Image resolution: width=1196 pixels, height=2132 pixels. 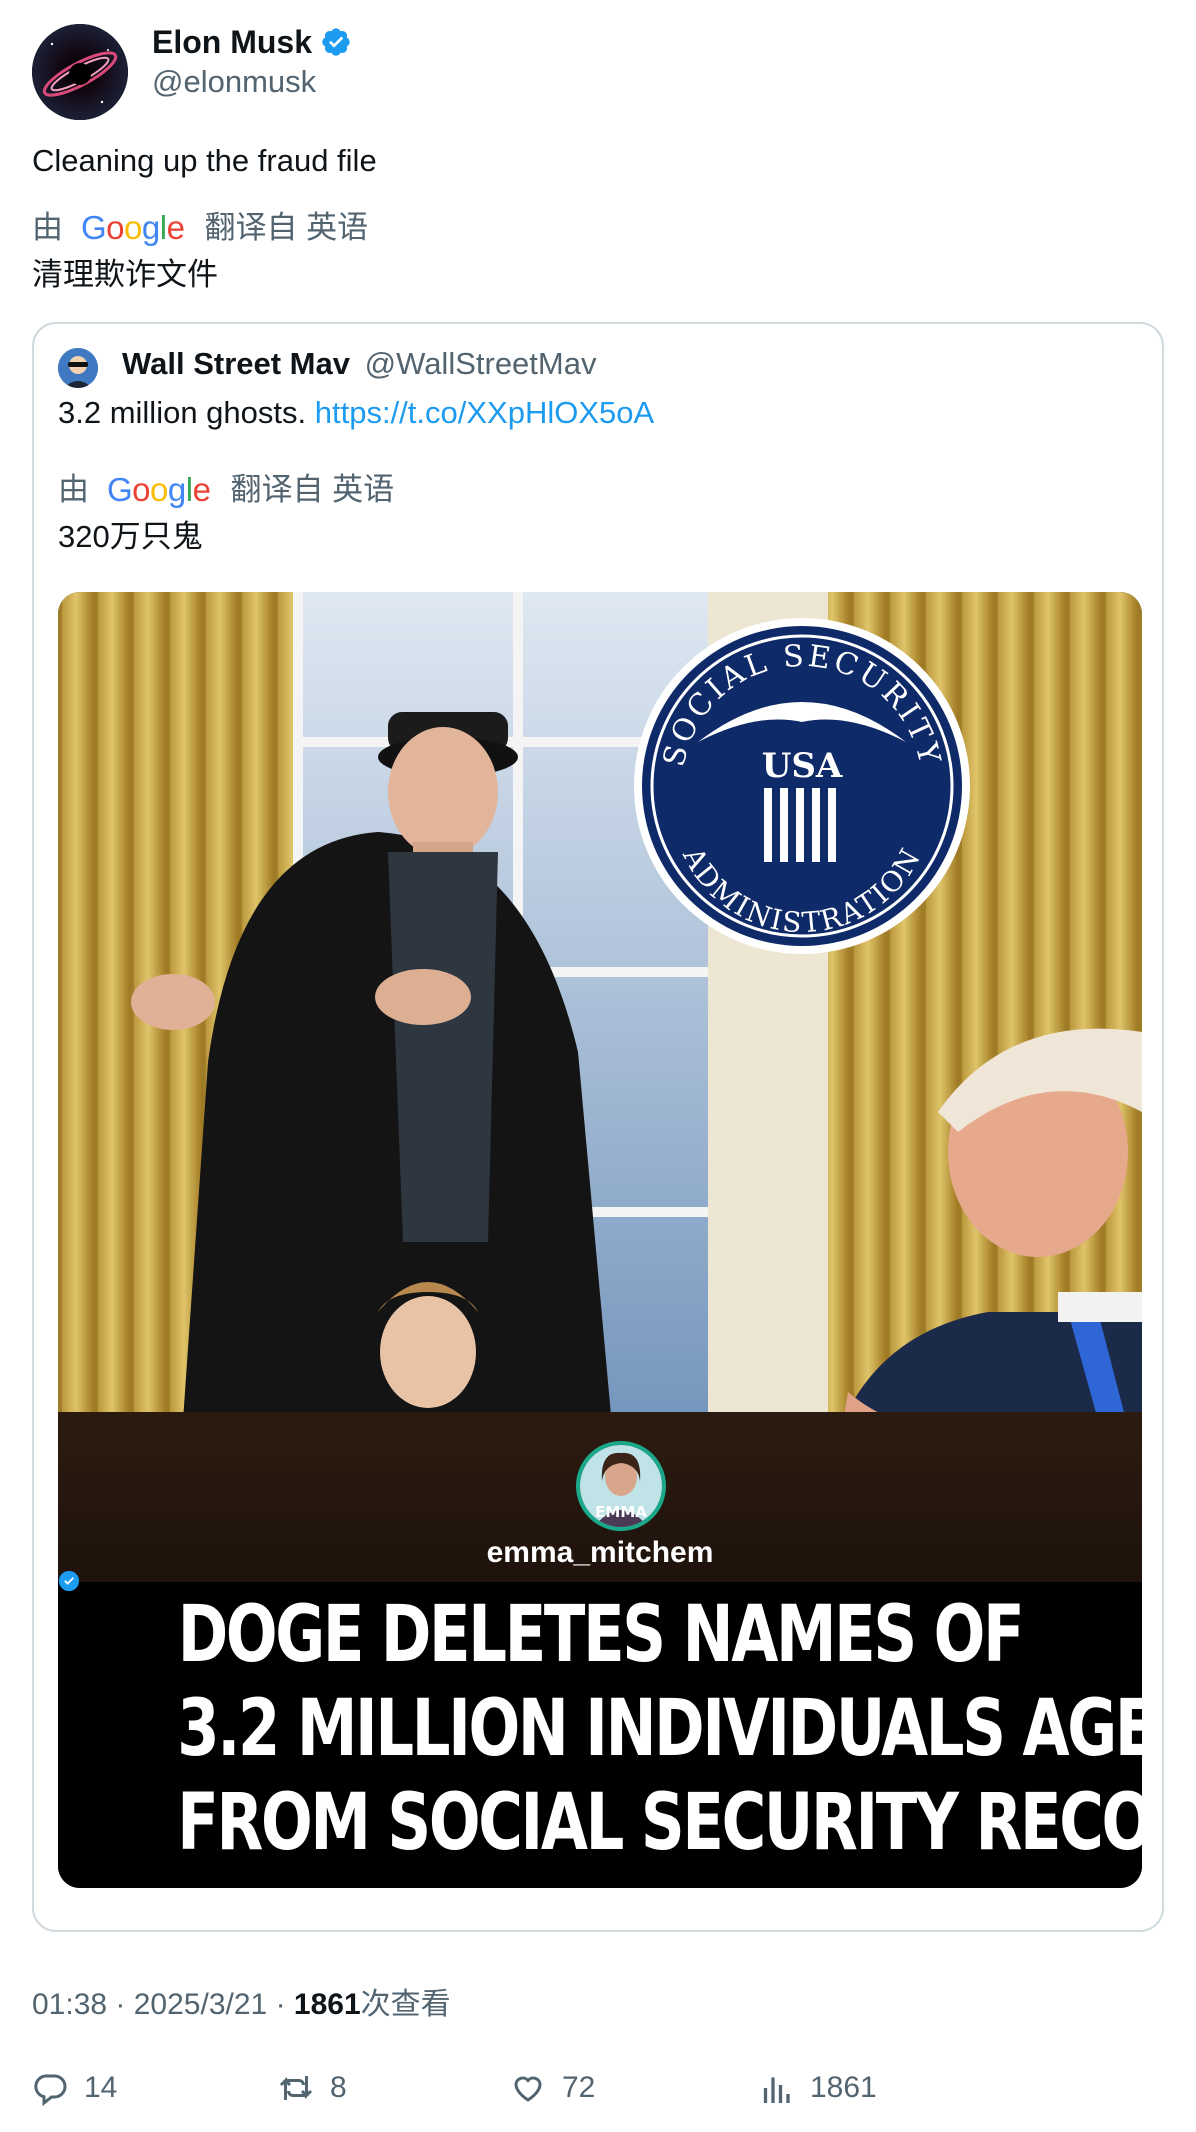 What do you see at coordinates (252, 42) in the screenshot?
I see `author-name: Elon Musk` at bounding box center [252, 42].